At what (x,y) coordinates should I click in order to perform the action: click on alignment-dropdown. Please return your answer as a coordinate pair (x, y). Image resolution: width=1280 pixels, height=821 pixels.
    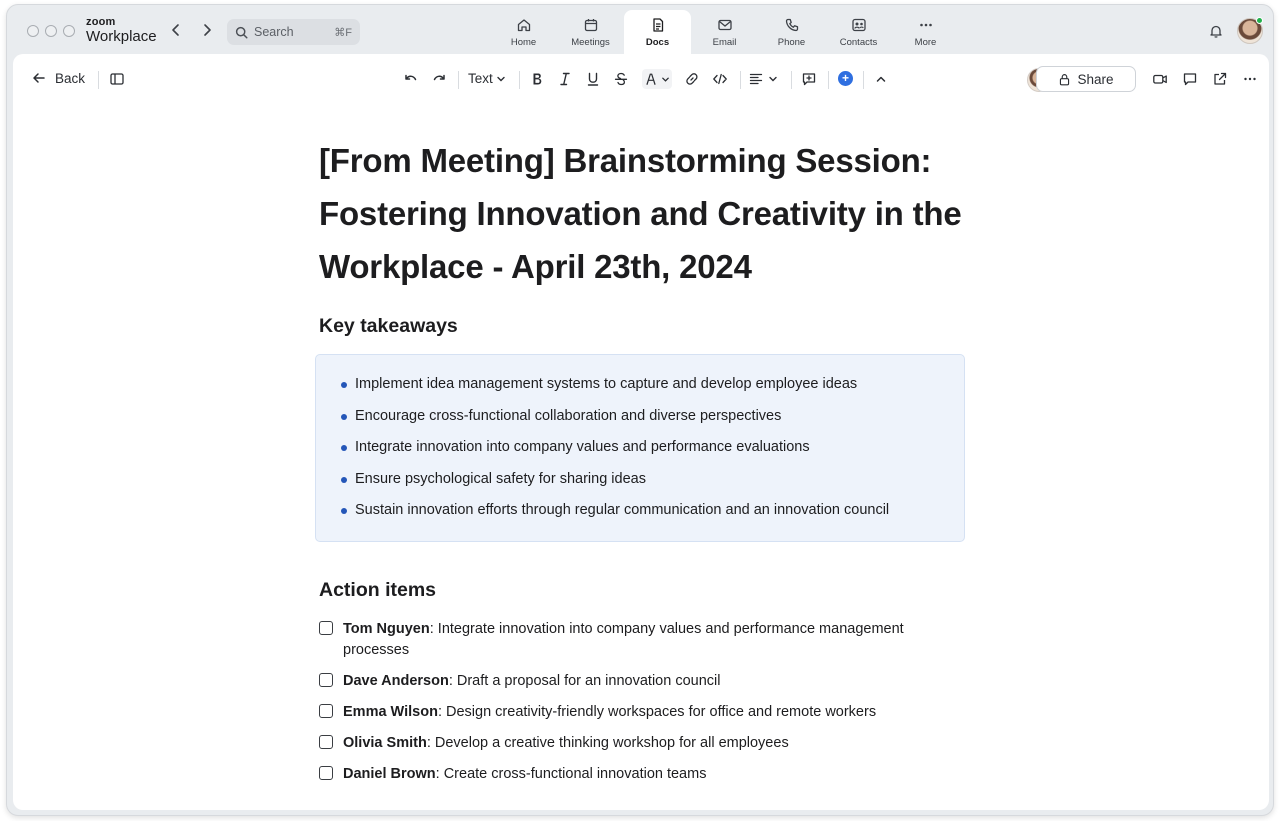
    Looking at the image, I should click on (763, 79).